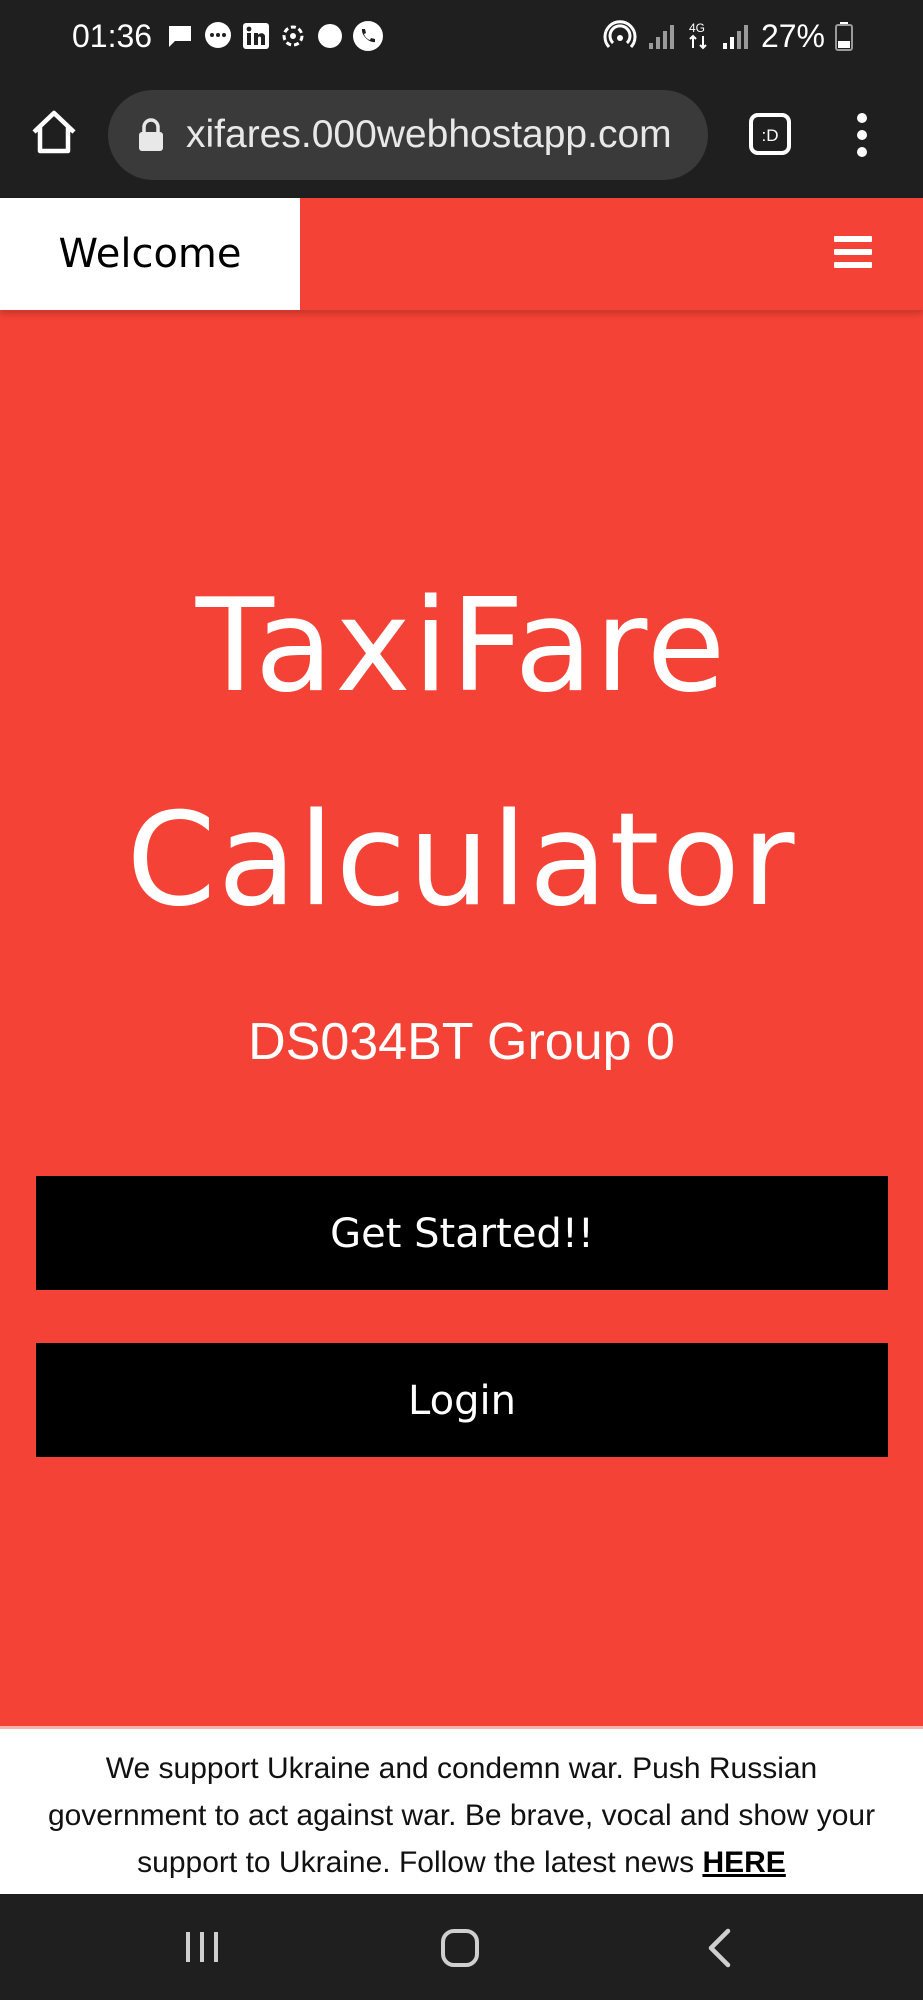 The image size is (923, 2000). I want to click on browser-toolbar: xifares.000webhostapp.com :D, so click(461, 135).